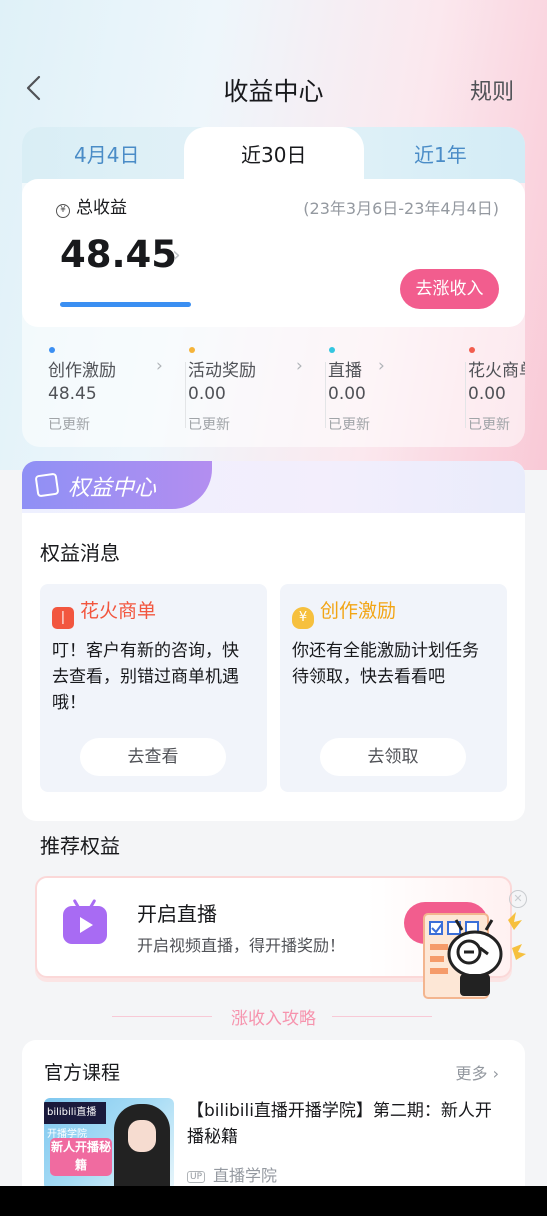  I want to click on claim-button: 去领取, so click(393, 757).